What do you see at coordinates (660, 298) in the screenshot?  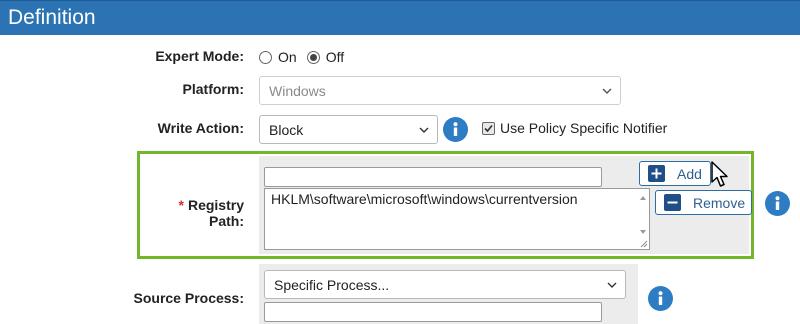 I see `source-process-info-icon` at bounding box center [660, 298].